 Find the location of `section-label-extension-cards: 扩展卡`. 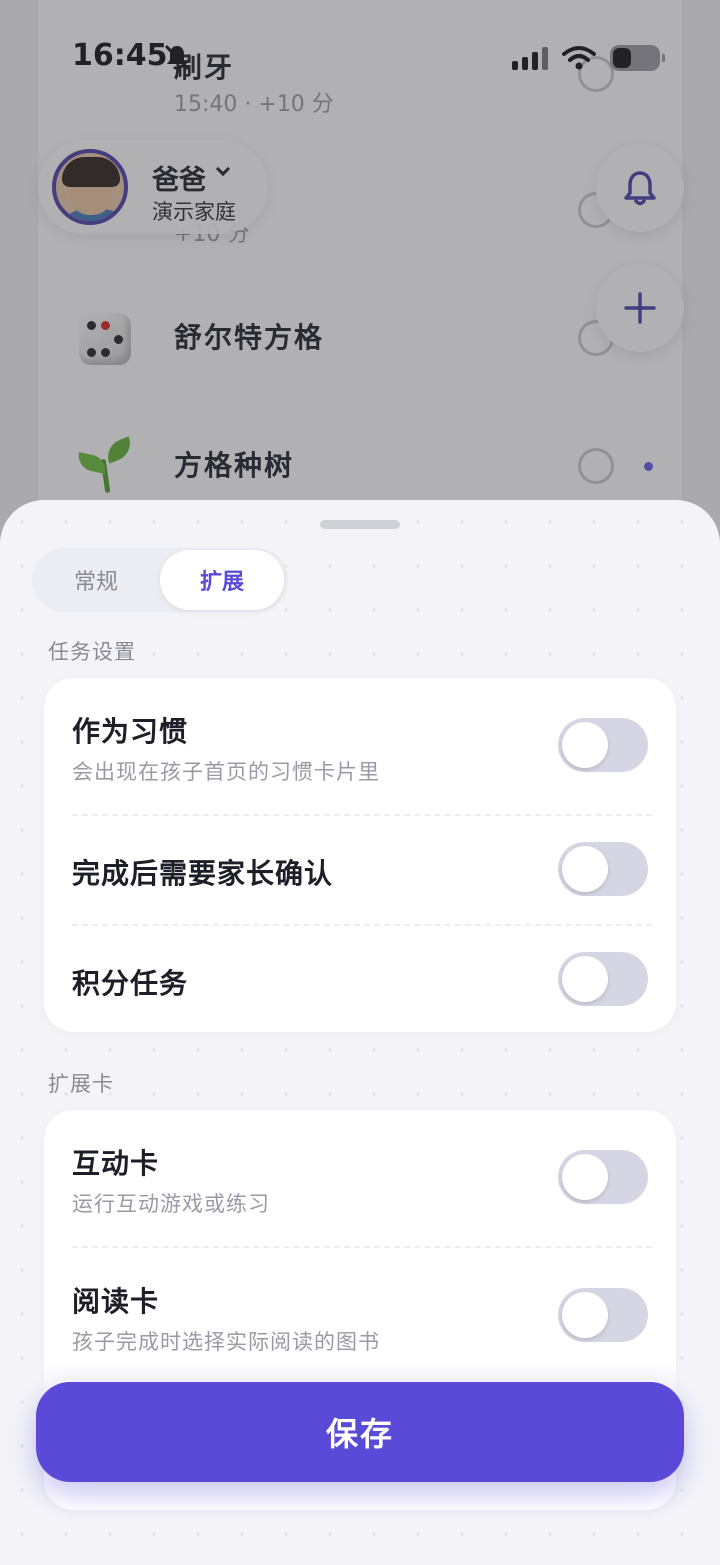

section-label-extension-cards: 扩展卡 is located at coordinates (81, 1084).